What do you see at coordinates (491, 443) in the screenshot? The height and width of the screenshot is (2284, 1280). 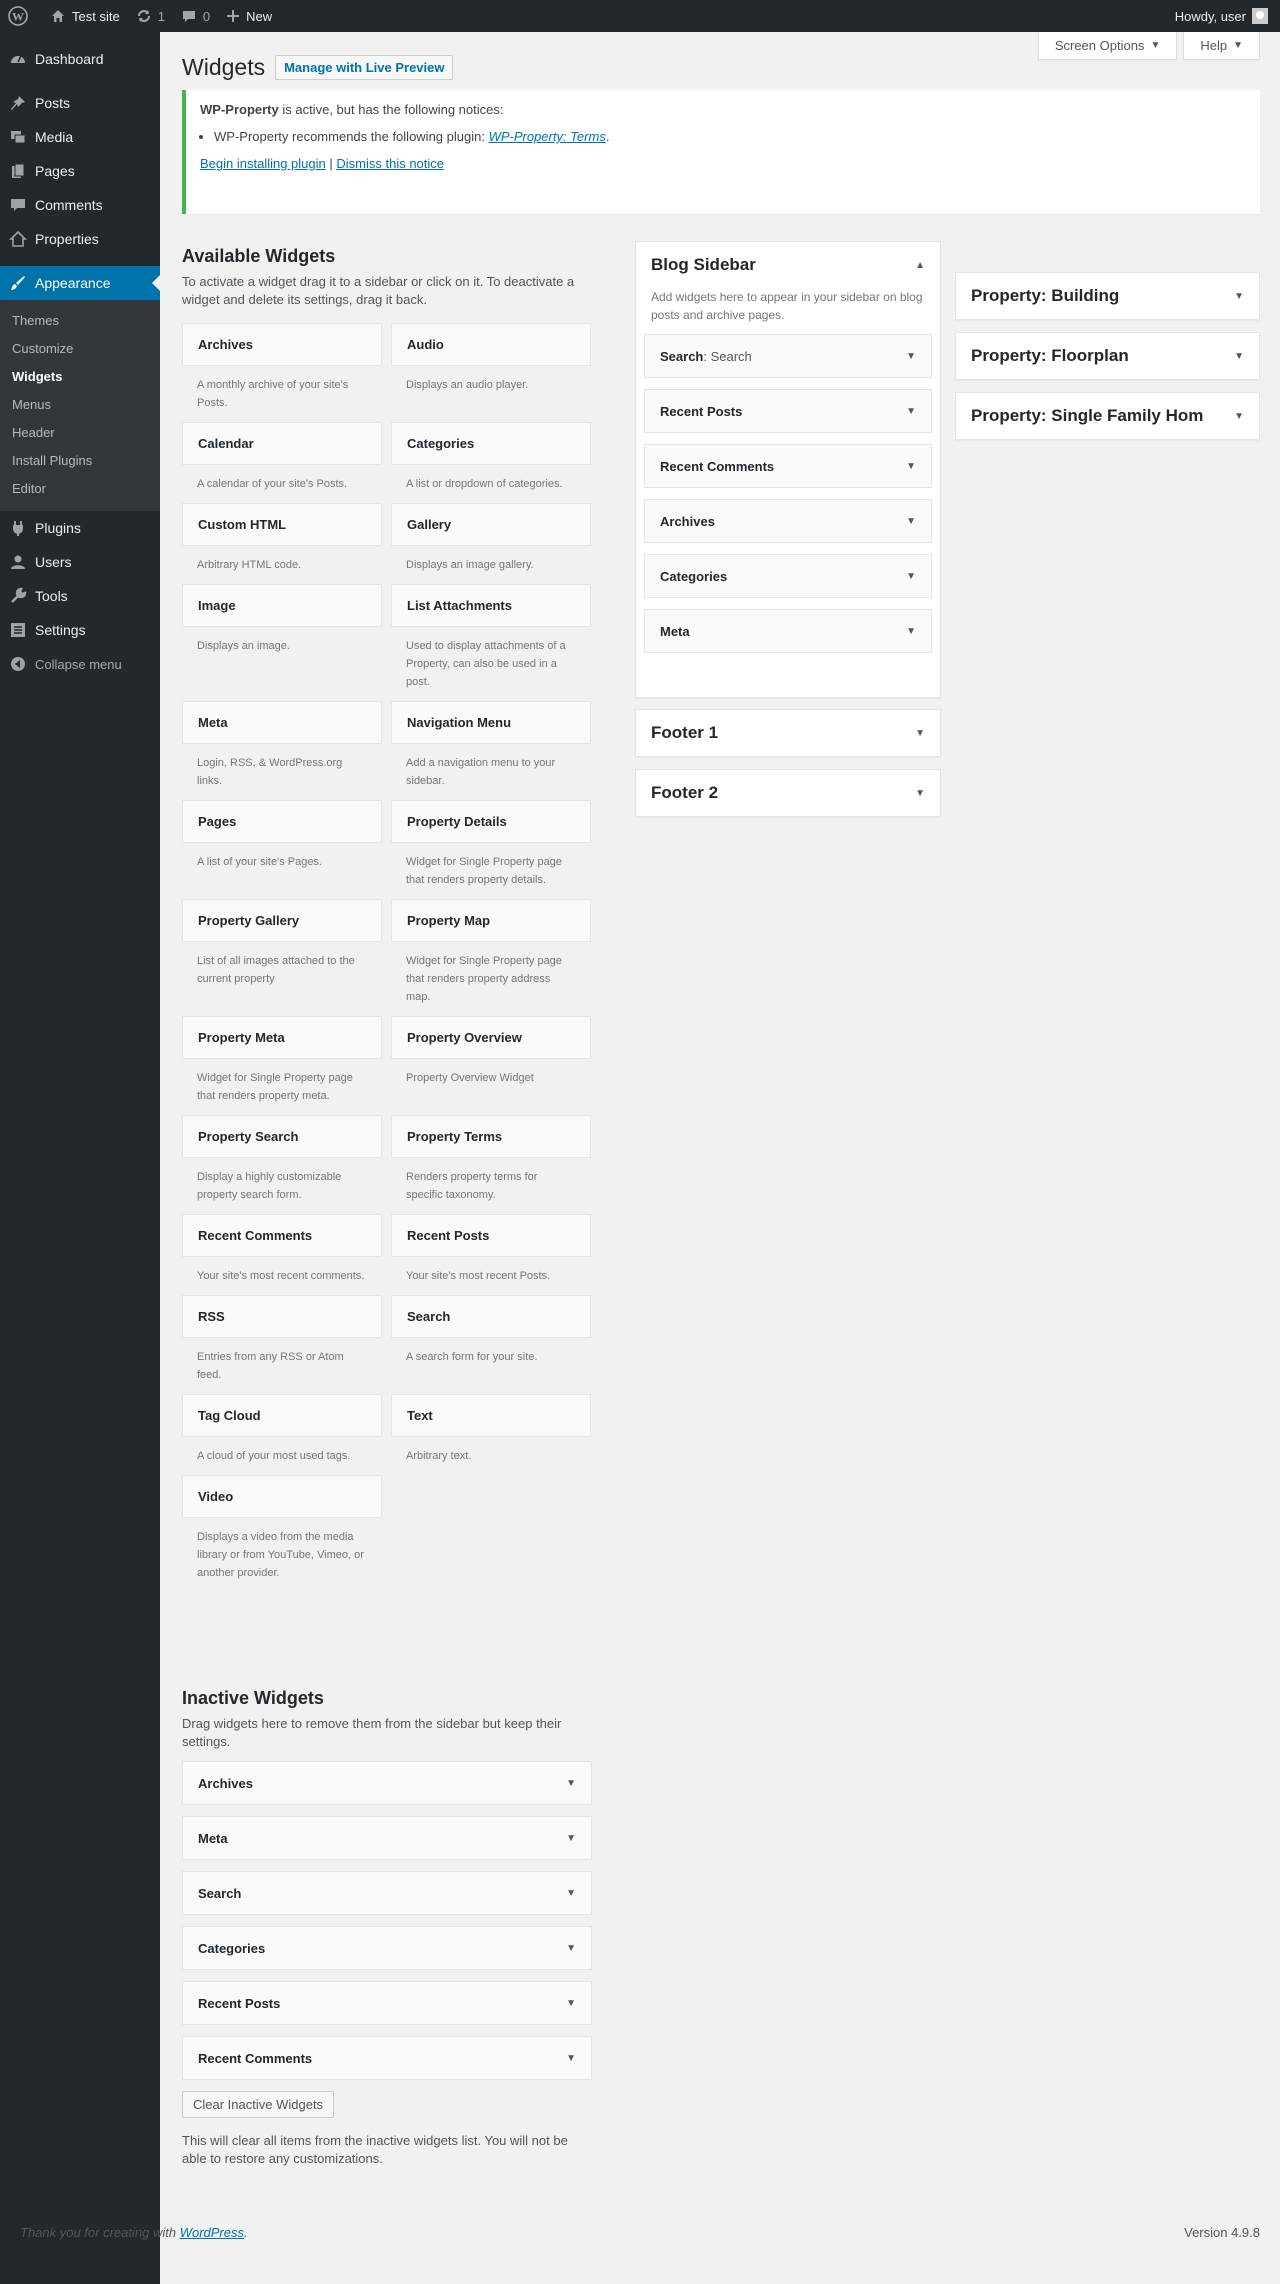 I see `widget-title: Categories` at bounding box center [491, 443].